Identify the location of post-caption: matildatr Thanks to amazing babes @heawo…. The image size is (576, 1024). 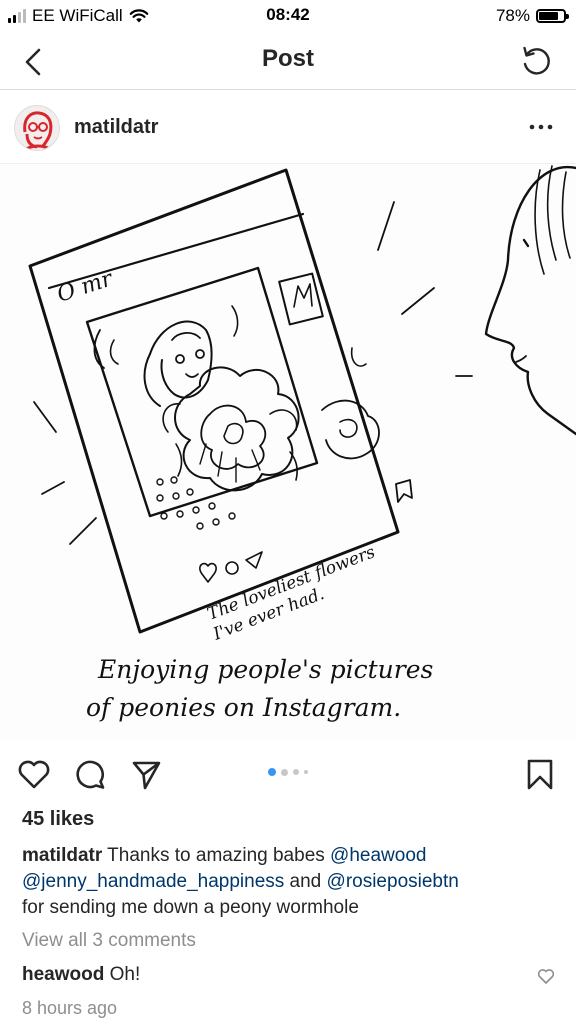
(287, 882).